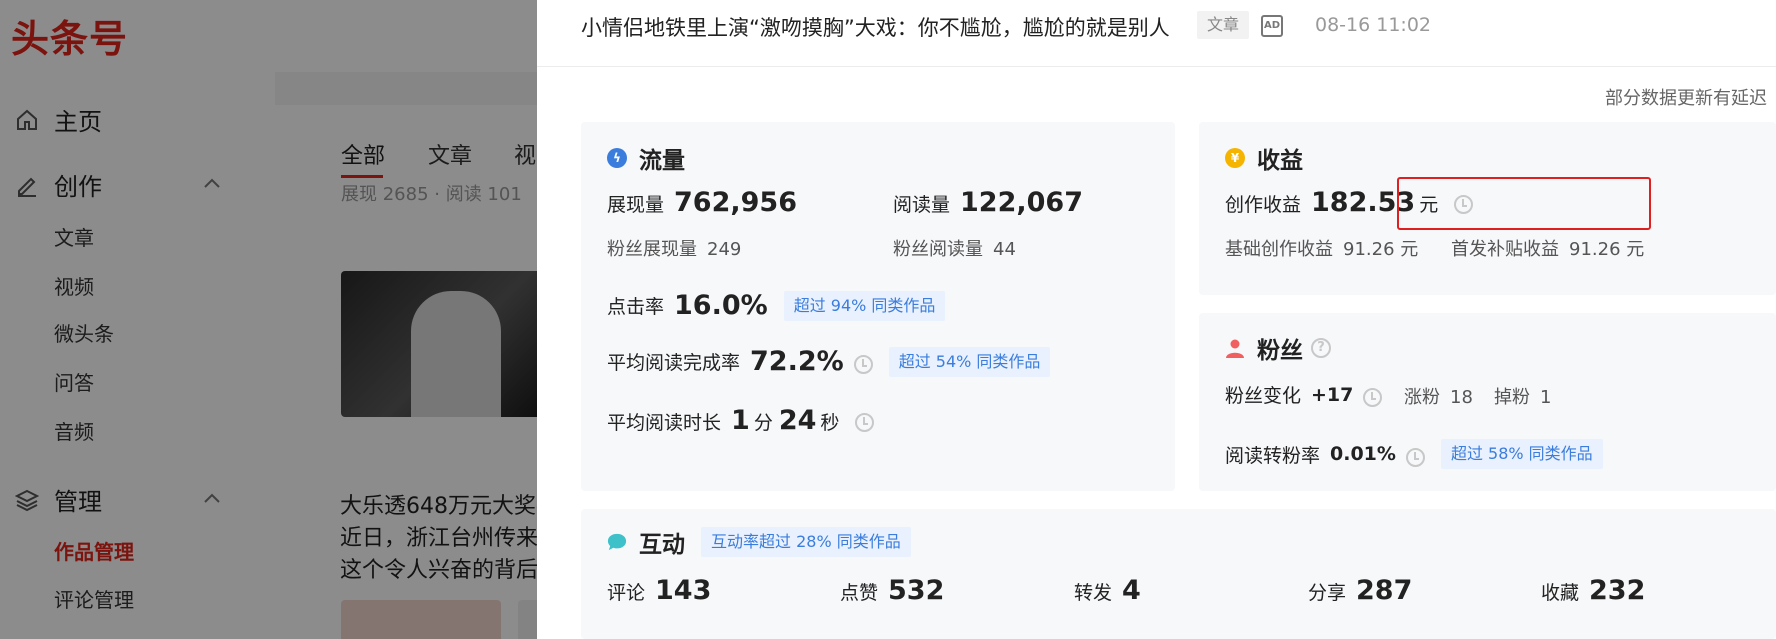 Image resolution: width=1776 pixels, height=639 pixels. Describe the element at coordinates (916, 590) in the screenshot. I see `likes-value: 532` at that location.